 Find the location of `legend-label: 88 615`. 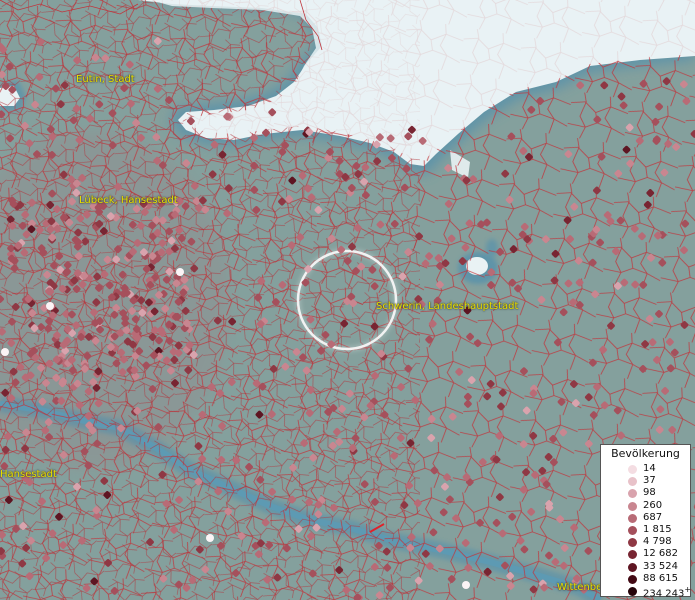

legend-label: 88 615 is located at coordinates (660, 578).